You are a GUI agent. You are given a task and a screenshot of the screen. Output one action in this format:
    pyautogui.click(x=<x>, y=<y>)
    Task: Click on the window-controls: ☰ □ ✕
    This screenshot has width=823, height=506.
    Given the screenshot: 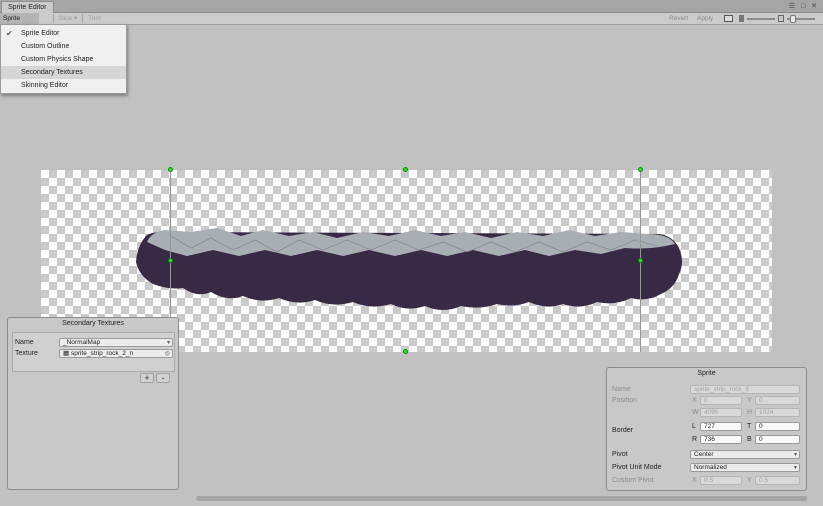 What is the action you would take?
    pyautogui.click(x=804, y=6)
    